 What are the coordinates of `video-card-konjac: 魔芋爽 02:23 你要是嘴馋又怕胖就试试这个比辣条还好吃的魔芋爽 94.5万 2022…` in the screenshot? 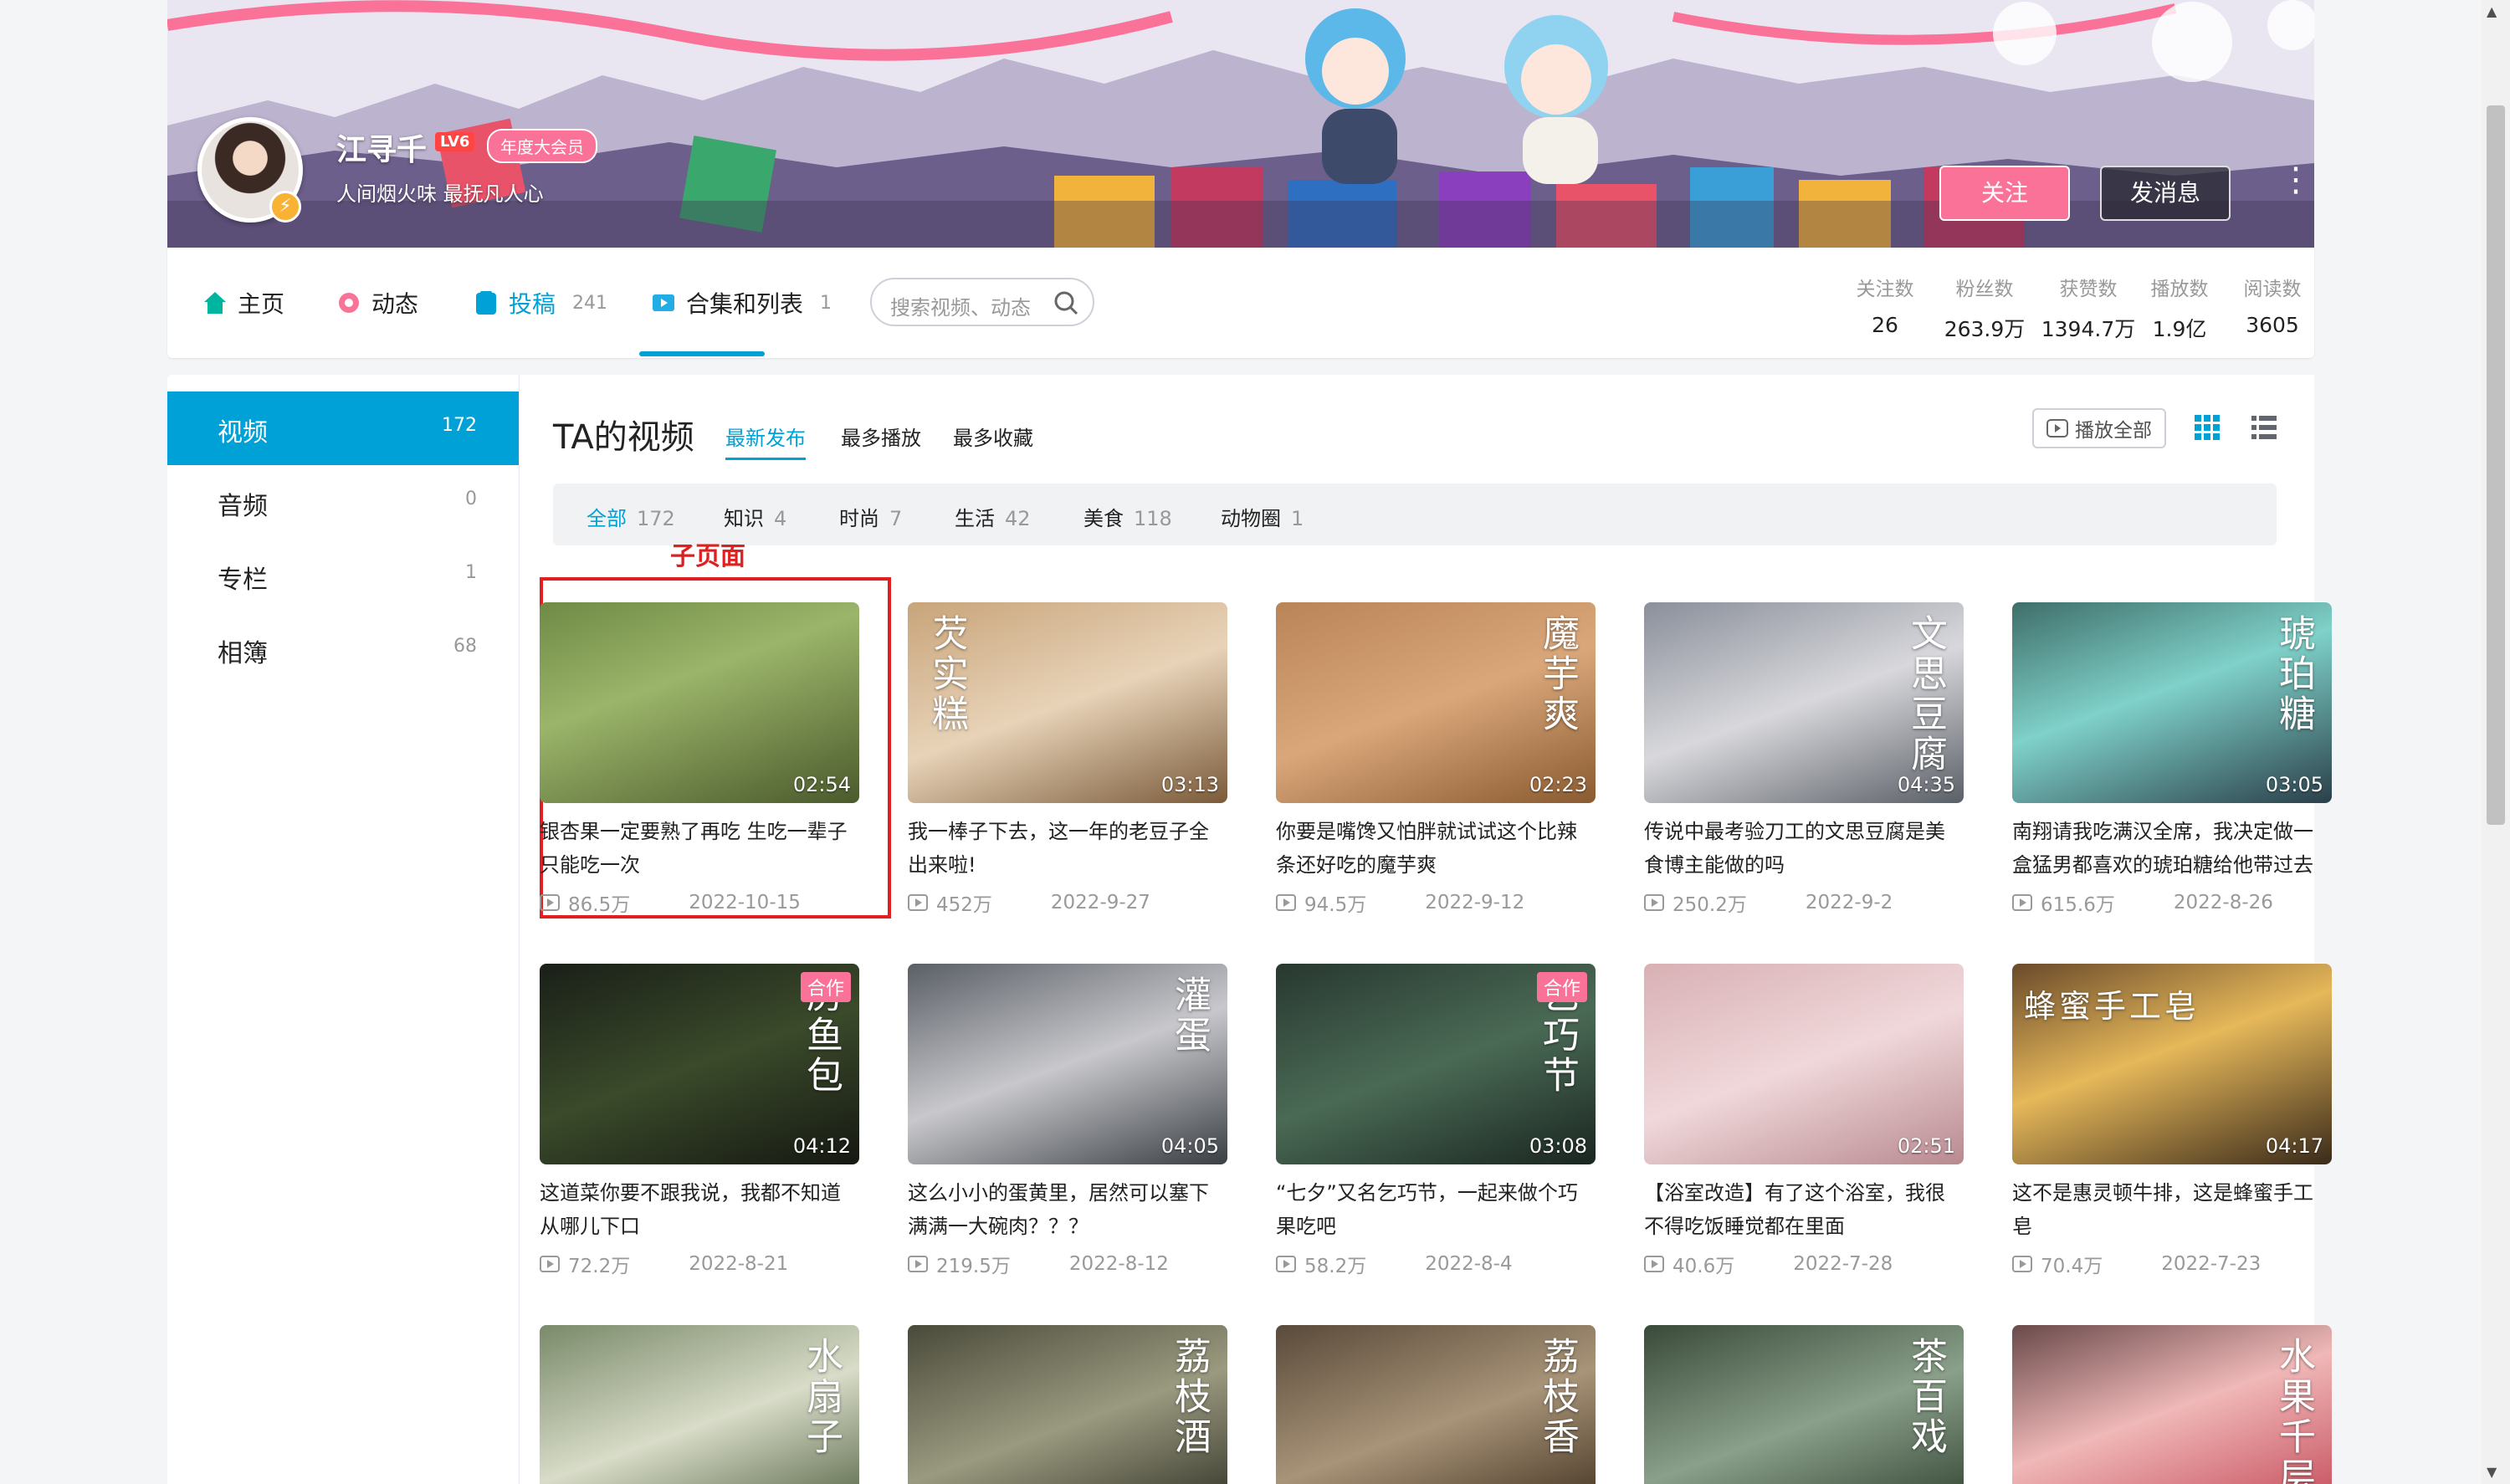 It's located at (1436, 759).